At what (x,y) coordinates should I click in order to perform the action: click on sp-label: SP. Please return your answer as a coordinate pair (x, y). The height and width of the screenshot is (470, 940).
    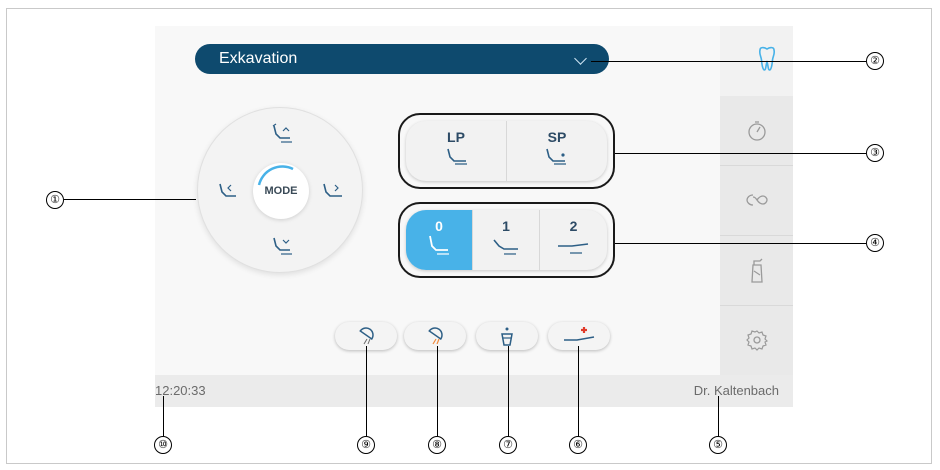
    Looking at the image, I should click on (557, 137).